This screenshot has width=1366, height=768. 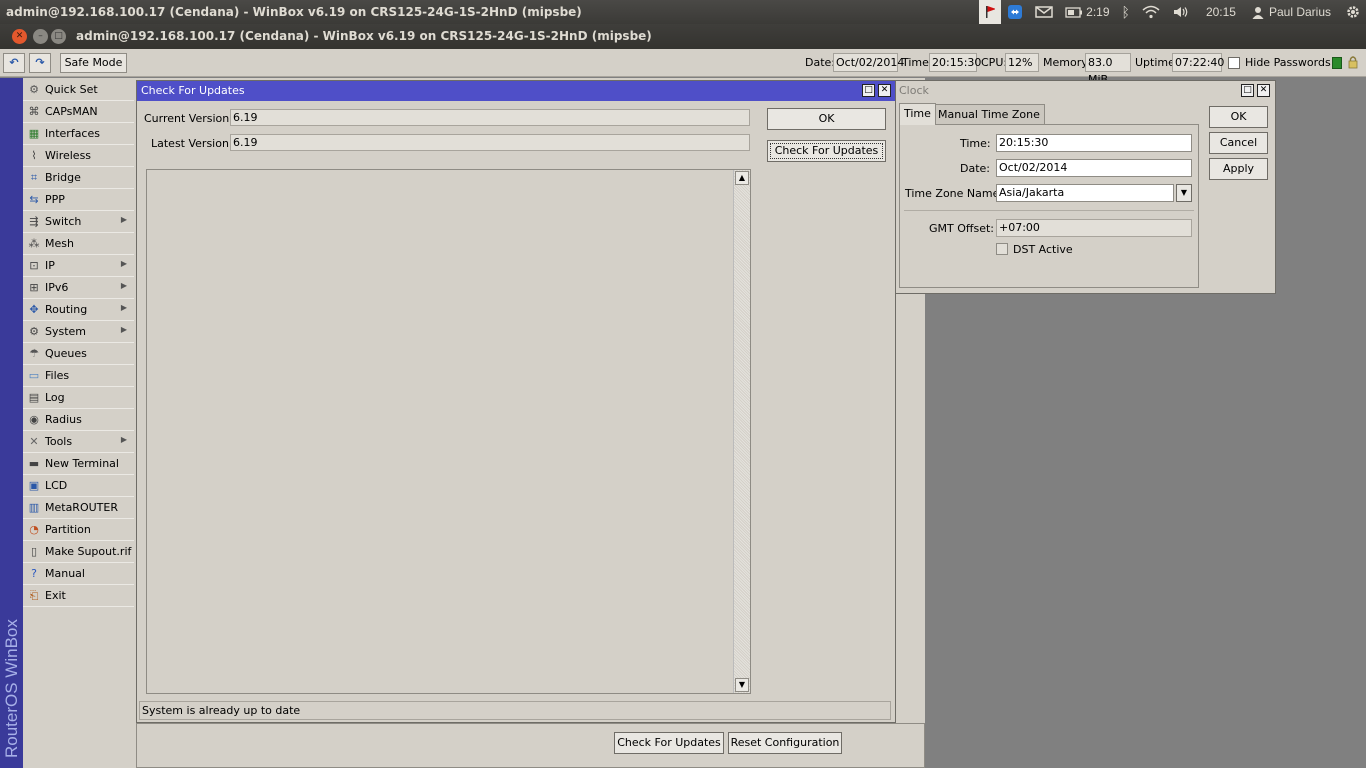 What do you see at coordinates (917, 114) in the screenshot?
I see `tab-time: Time` at bounding box center [917, 114].